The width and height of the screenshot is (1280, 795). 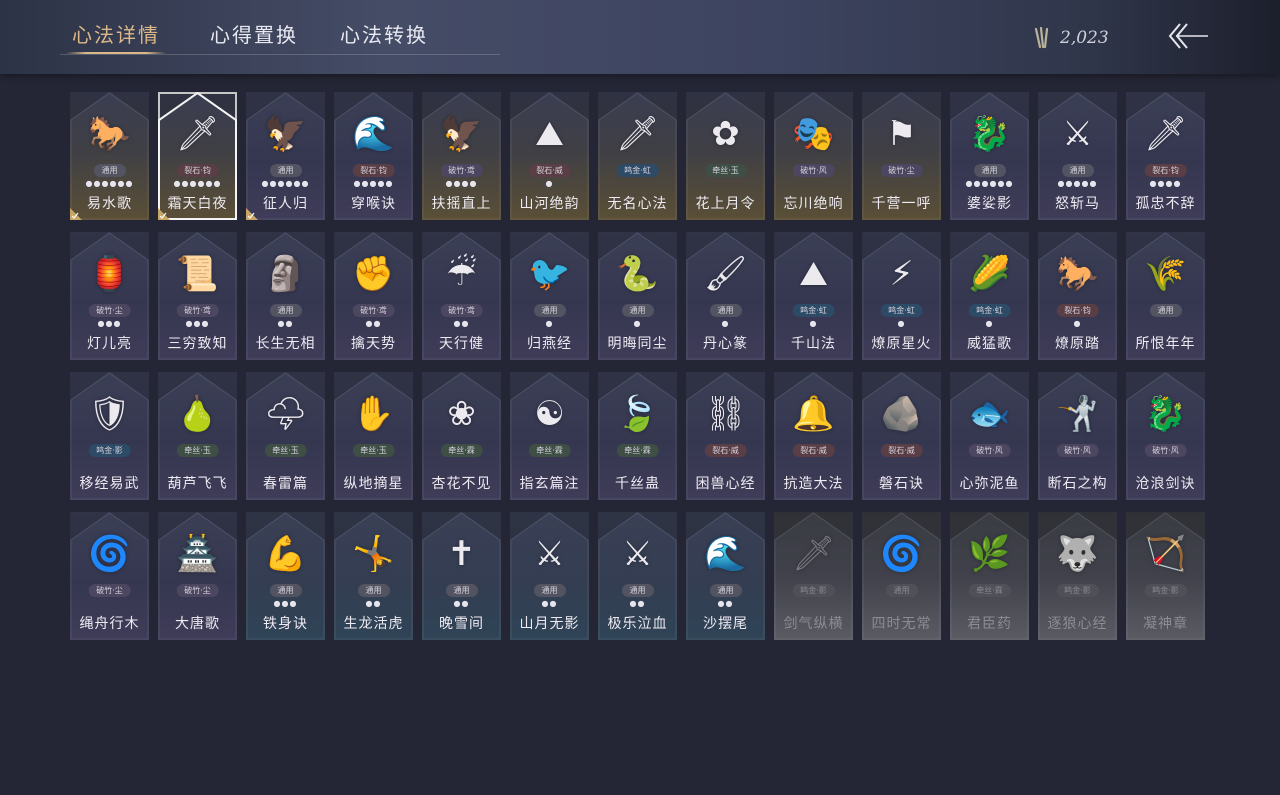 I want to click on skill-card: 🐉 通用 ●●●●●● 婆娑影, so click(x=989, y=156).